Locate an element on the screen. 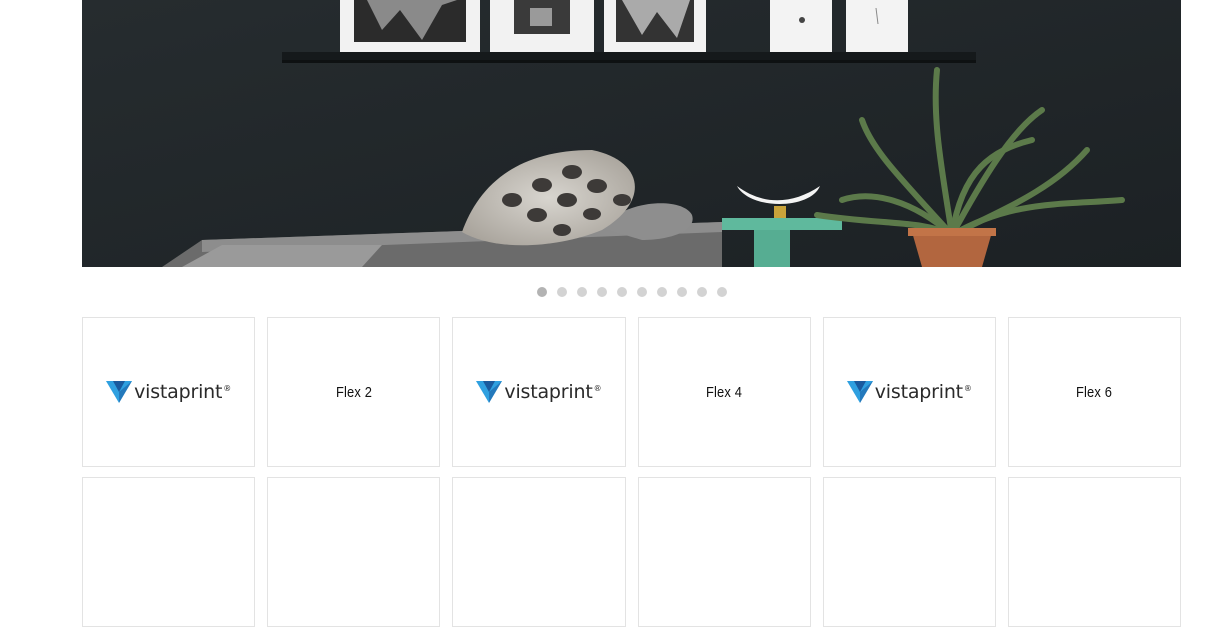 The width and height of the screenshot is (1232, 627). product-tile: Flex 2 is located at coordinates (354, 392).